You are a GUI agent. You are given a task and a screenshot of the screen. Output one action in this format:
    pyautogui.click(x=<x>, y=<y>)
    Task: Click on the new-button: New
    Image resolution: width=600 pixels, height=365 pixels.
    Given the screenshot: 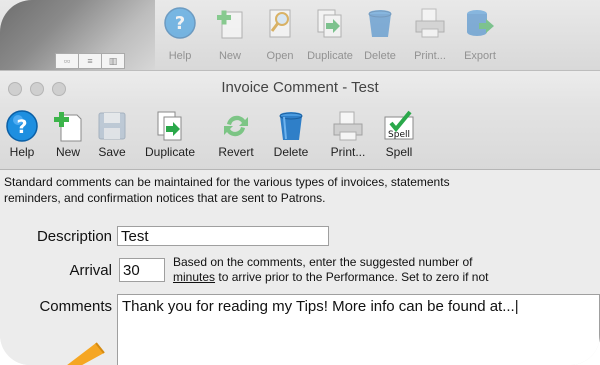 What is the action you would take?
    pyautogui.click(x=68, y=137)
    